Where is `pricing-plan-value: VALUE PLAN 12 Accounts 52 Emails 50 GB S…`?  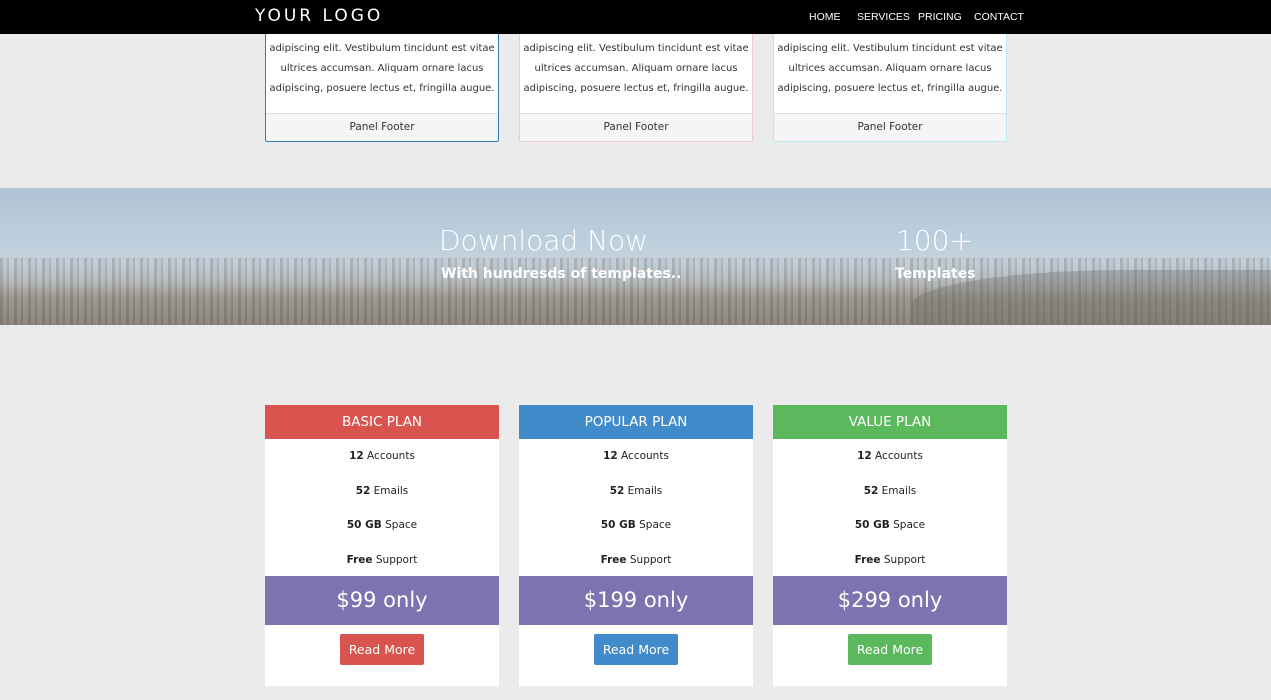 pricing-plan-value: VALUE PLAN 12 Accounts 52 Emails 50 GB S… is located at coordinates (890, 545).